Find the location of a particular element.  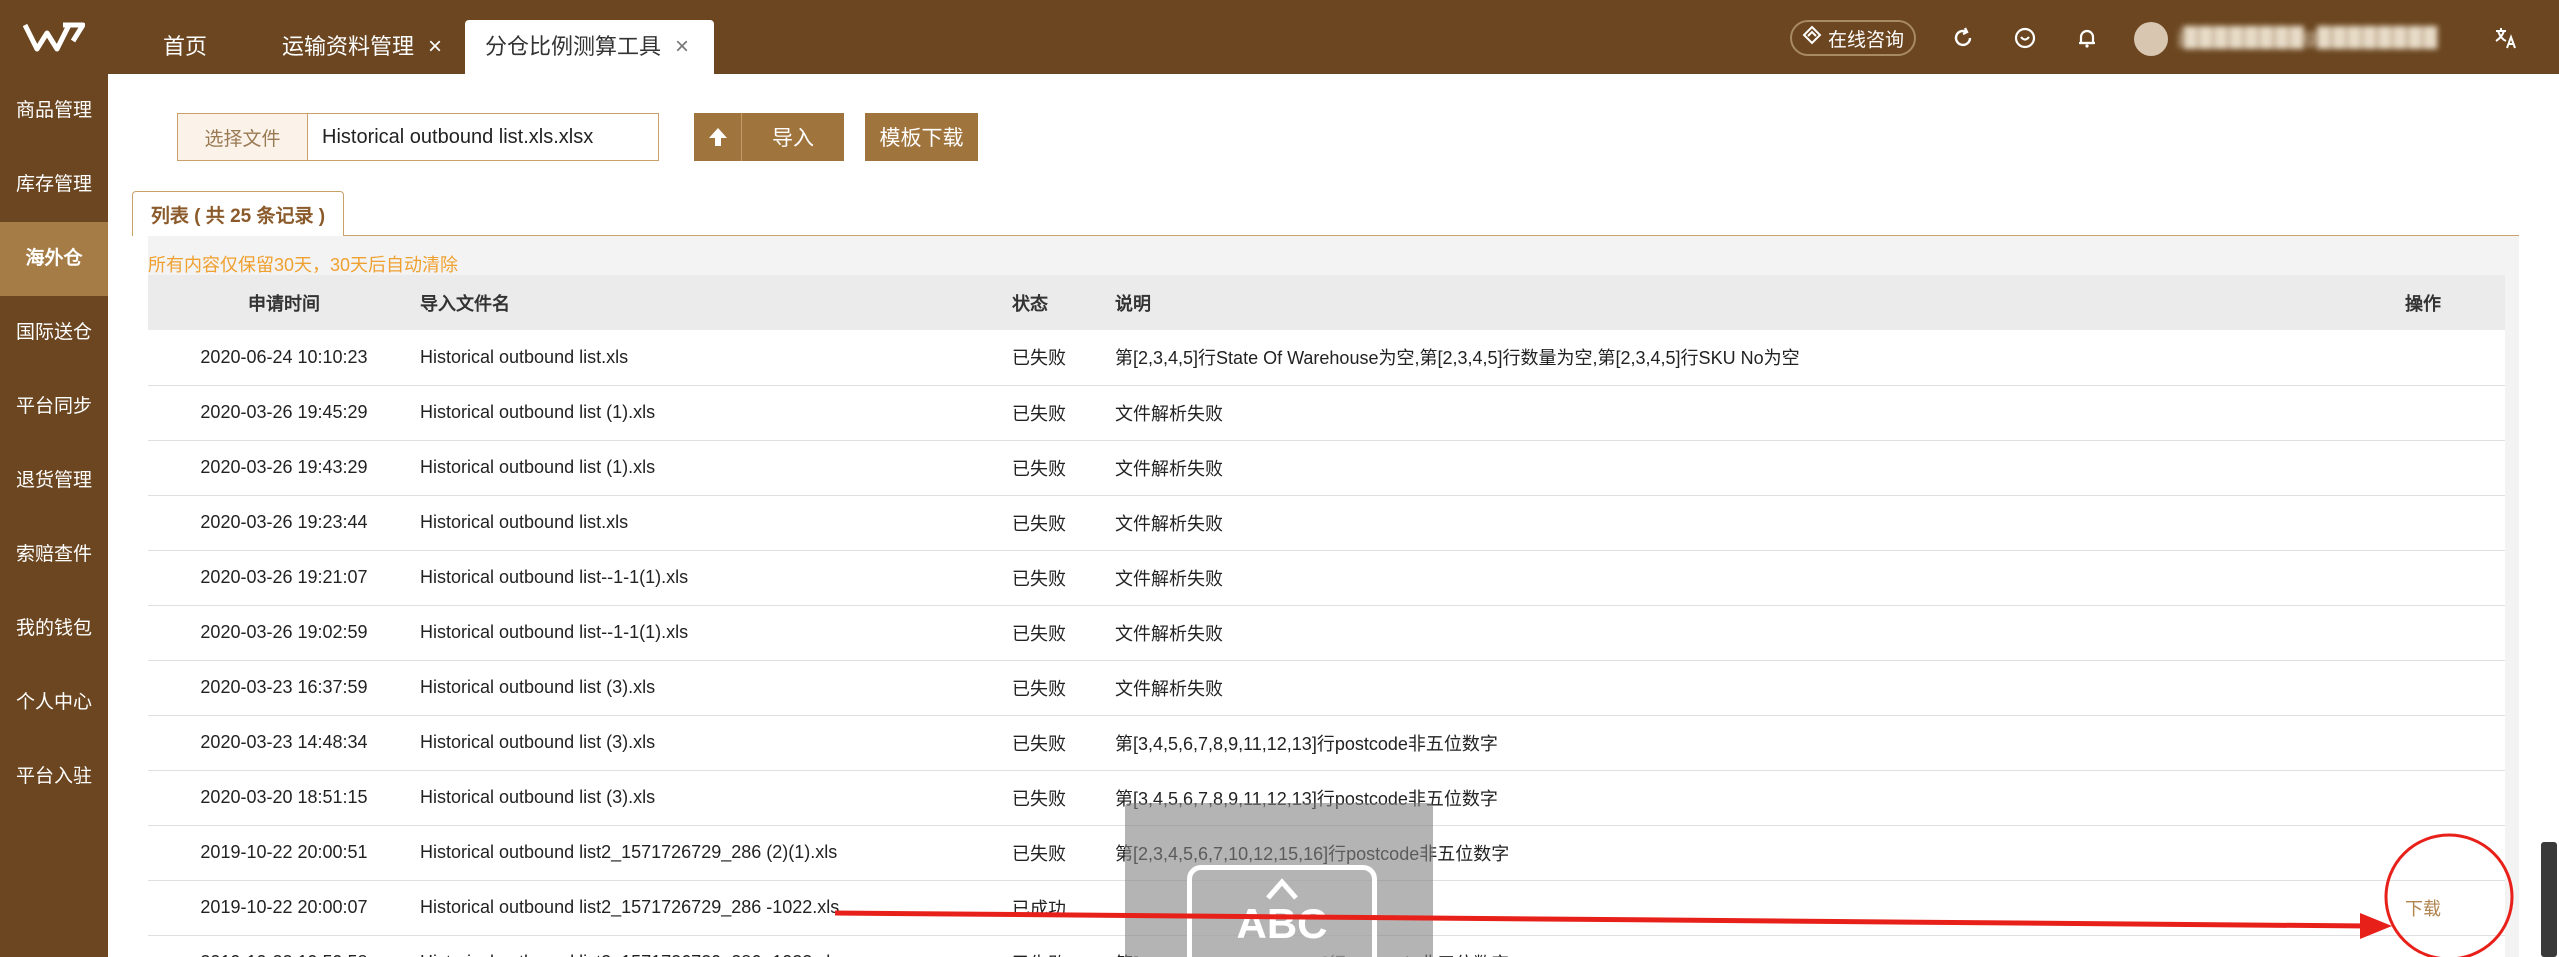

sidebar-item-overseas-warehouse: 海外仓 is located at coordinates (54, 259).